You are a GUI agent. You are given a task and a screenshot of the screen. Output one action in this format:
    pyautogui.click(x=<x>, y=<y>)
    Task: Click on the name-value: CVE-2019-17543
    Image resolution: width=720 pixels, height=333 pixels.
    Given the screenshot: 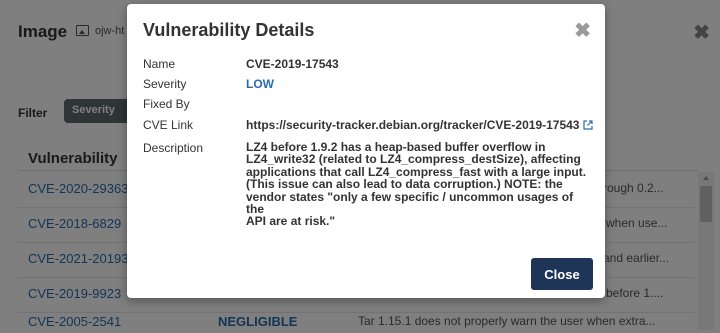 What is the action you would take?
    pyautogui.click(x=292, y=64)
    